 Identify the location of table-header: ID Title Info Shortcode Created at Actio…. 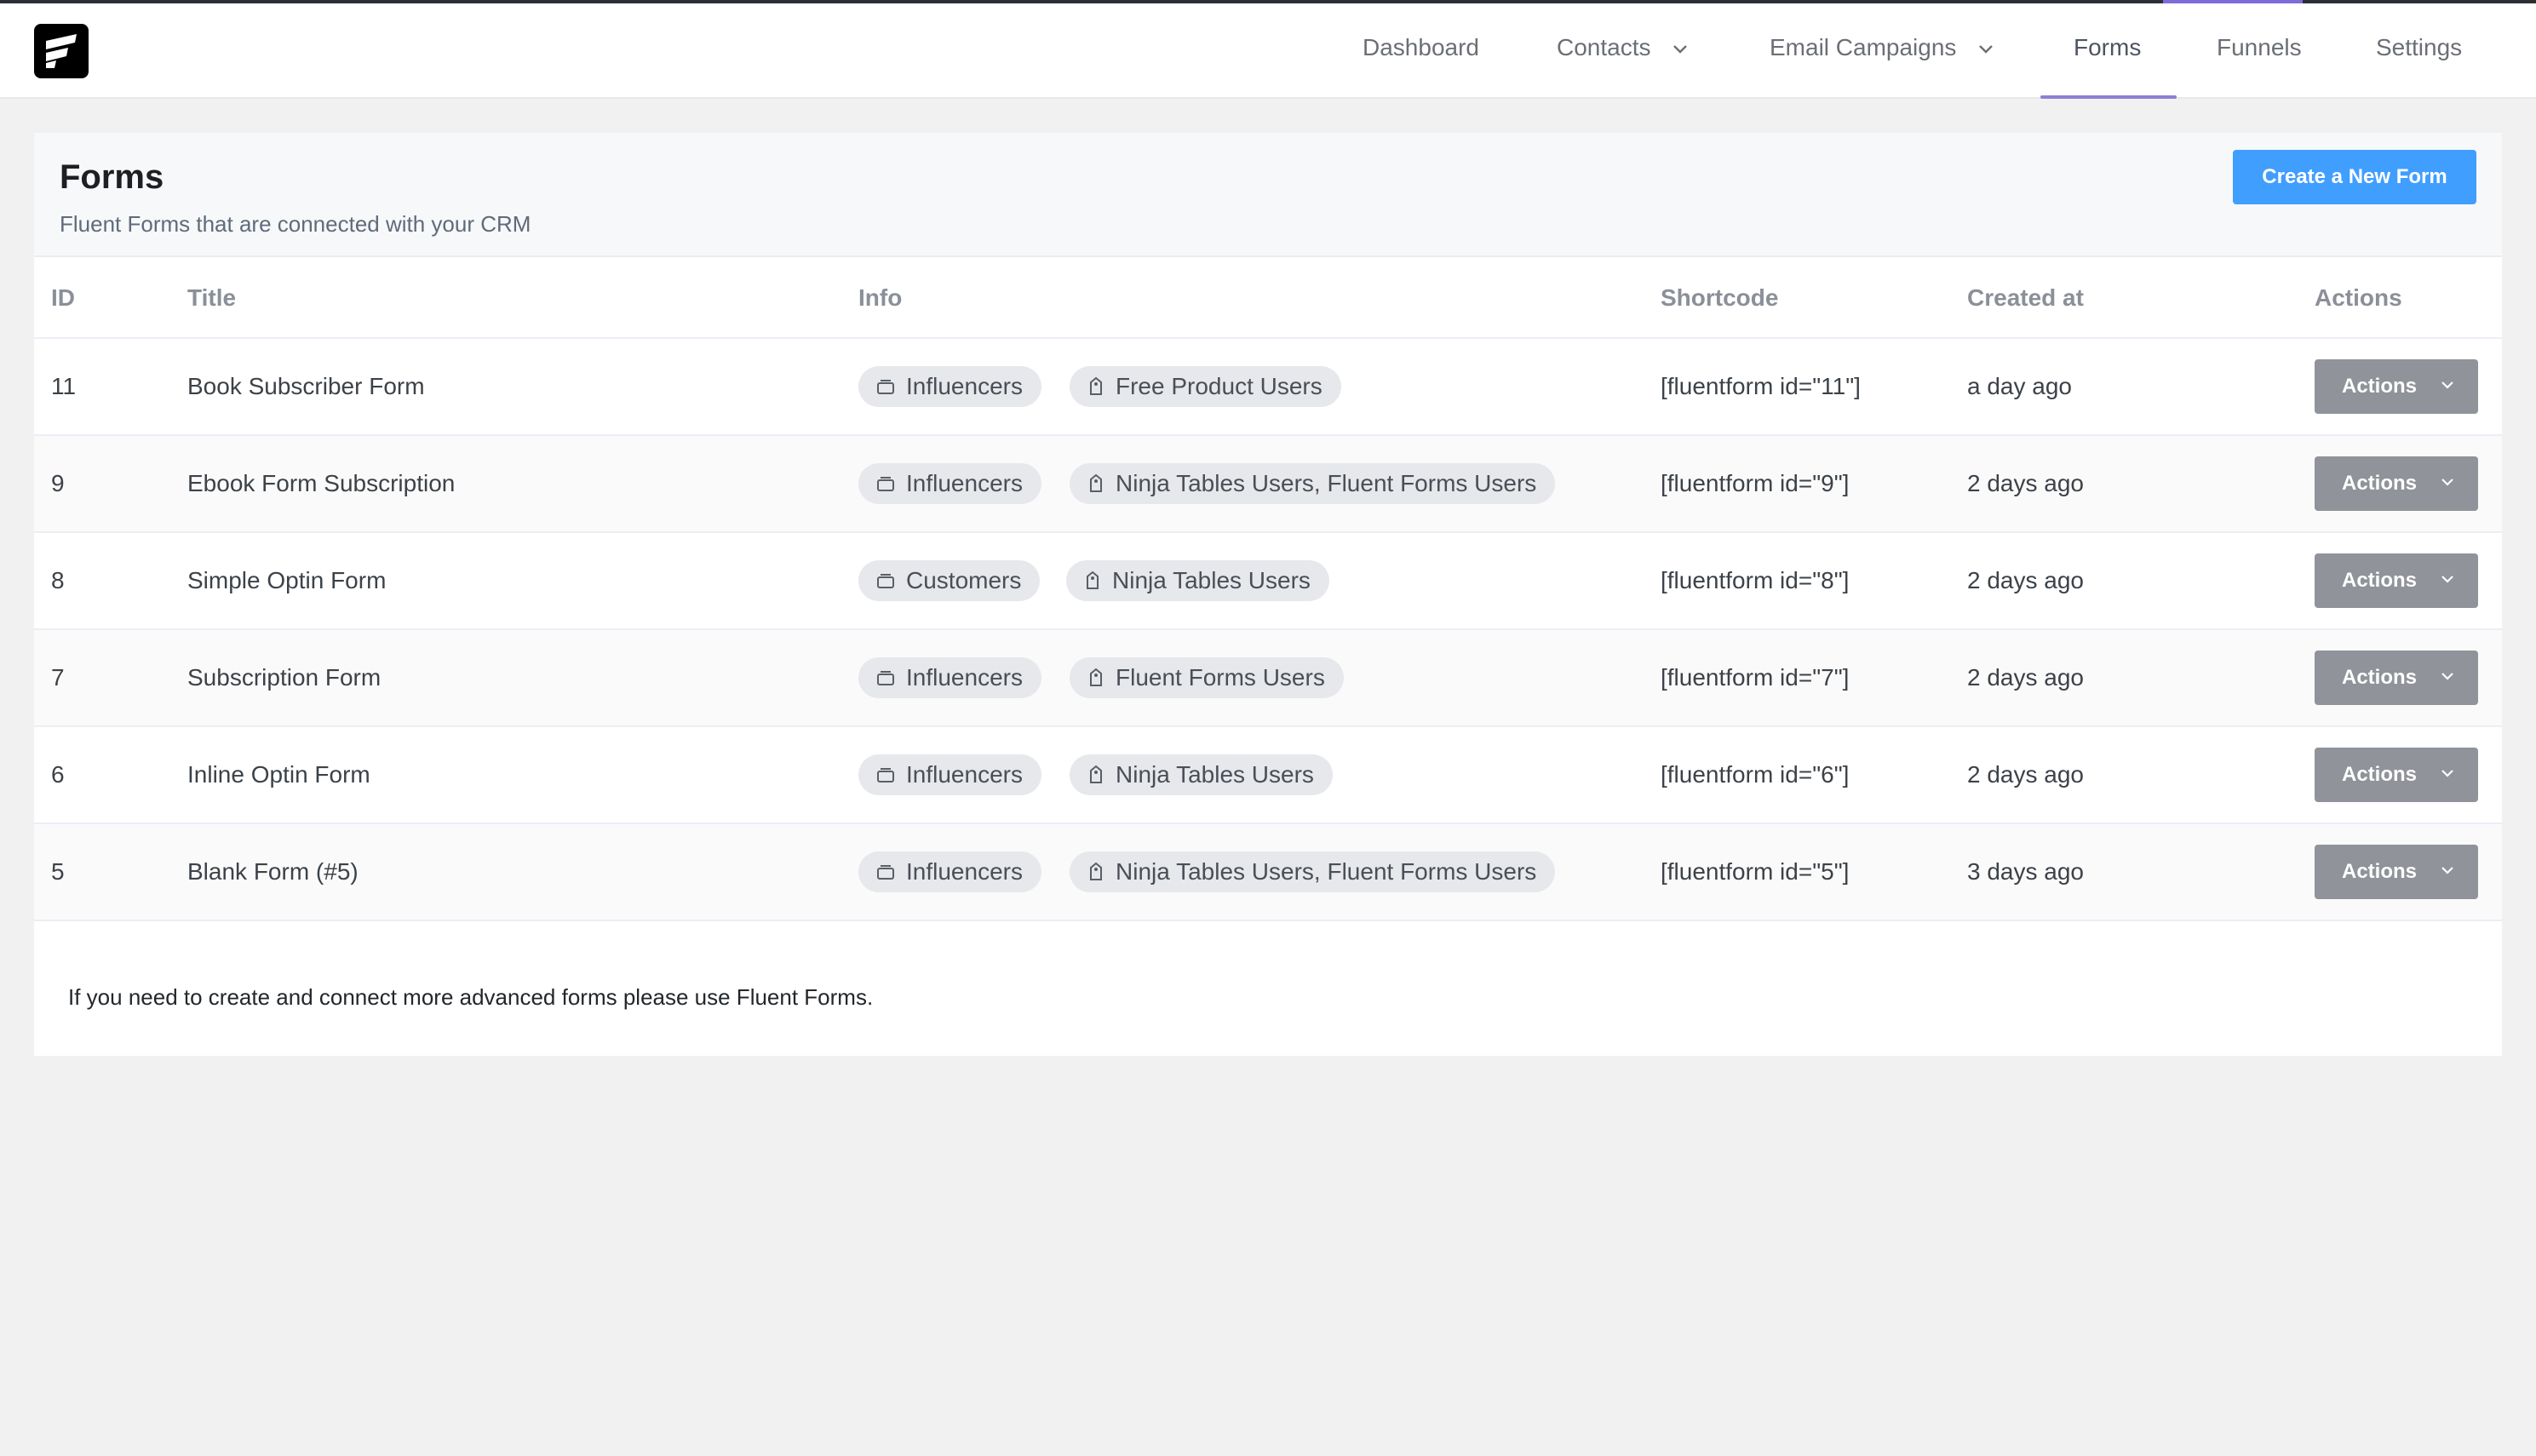
(1268, 298).